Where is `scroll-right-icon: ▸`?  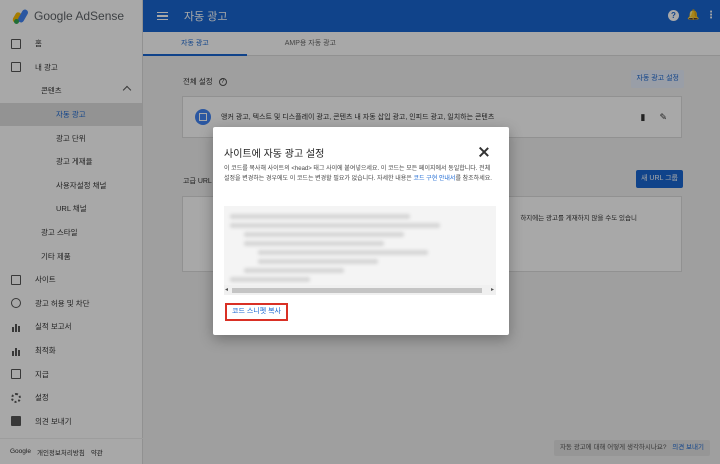
scroll-right-icon: ▸ is located at coordinates (492, 290).